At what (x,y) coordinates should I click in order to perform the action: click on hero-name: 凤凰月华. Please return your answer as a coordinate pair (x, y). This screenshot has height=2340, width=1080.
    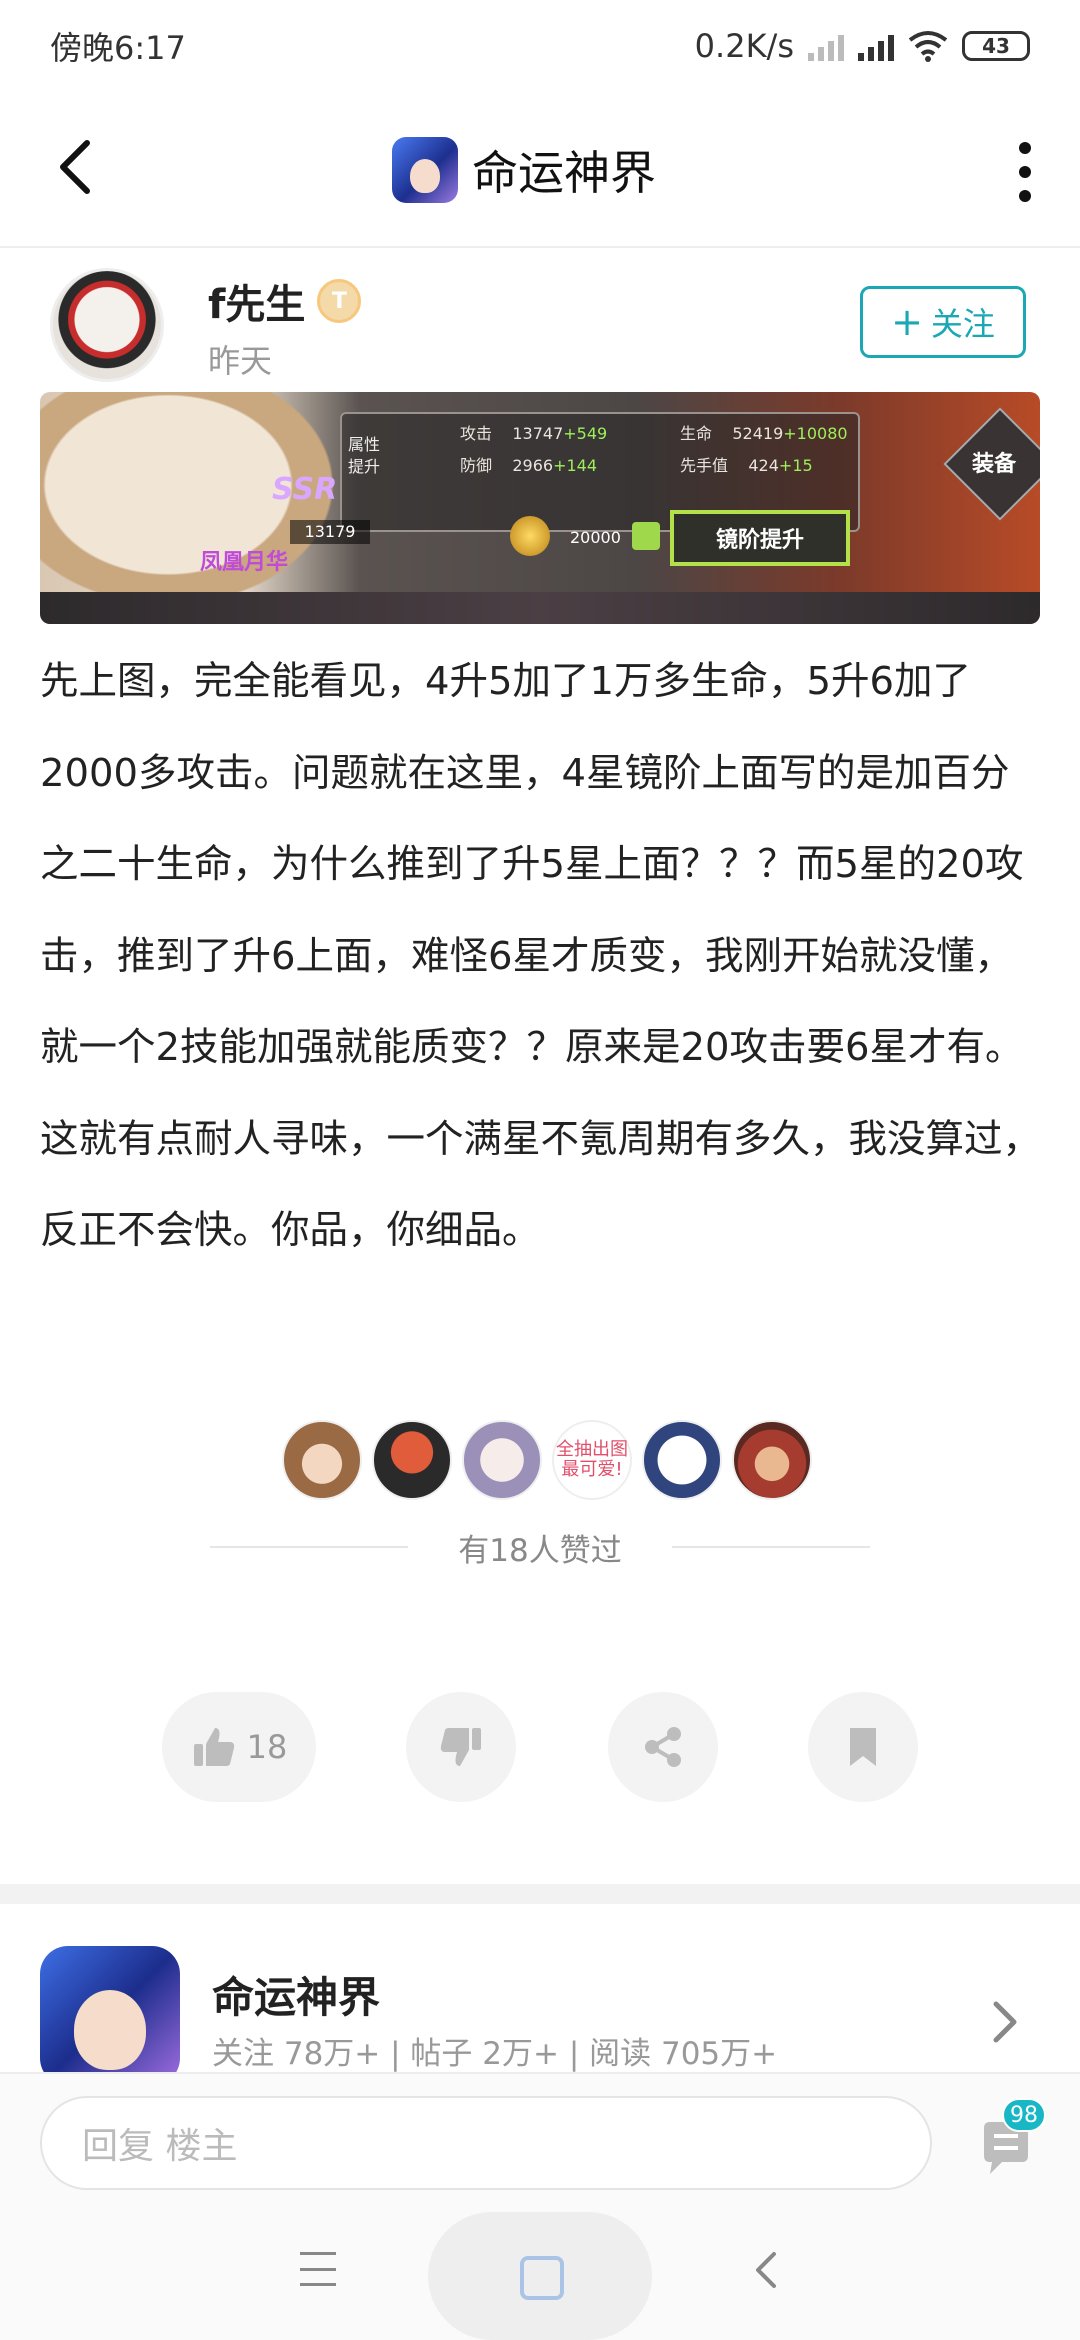
    Looking at the image, I should click on (244, 562).